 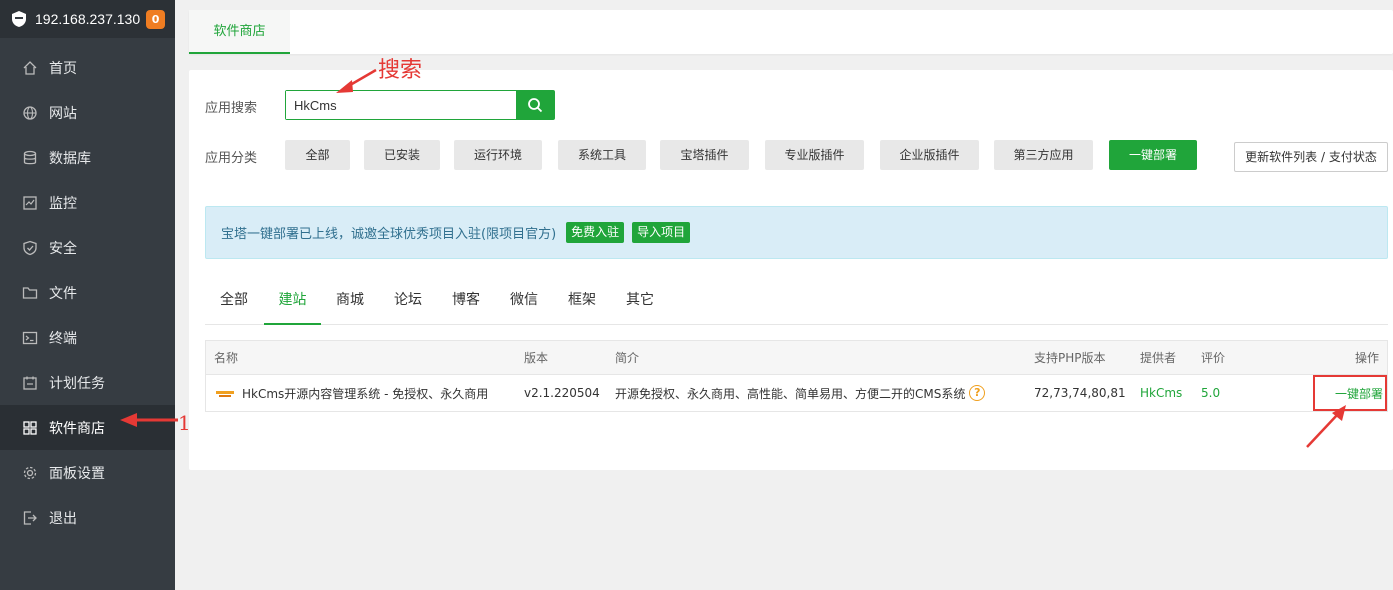 I want to click on sidebar-item-label: 数据库, so click(x=70, y=158).